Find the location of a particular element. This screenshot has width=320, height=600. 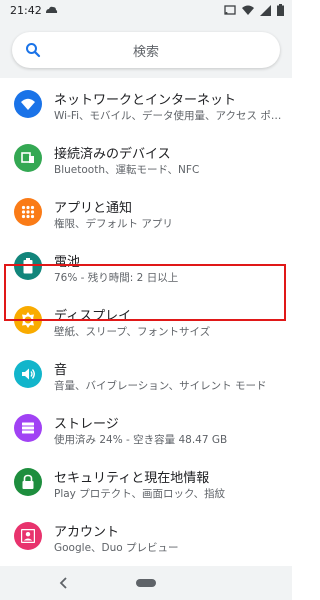

search-bar: 検索 is located at coordinates (146, 50).